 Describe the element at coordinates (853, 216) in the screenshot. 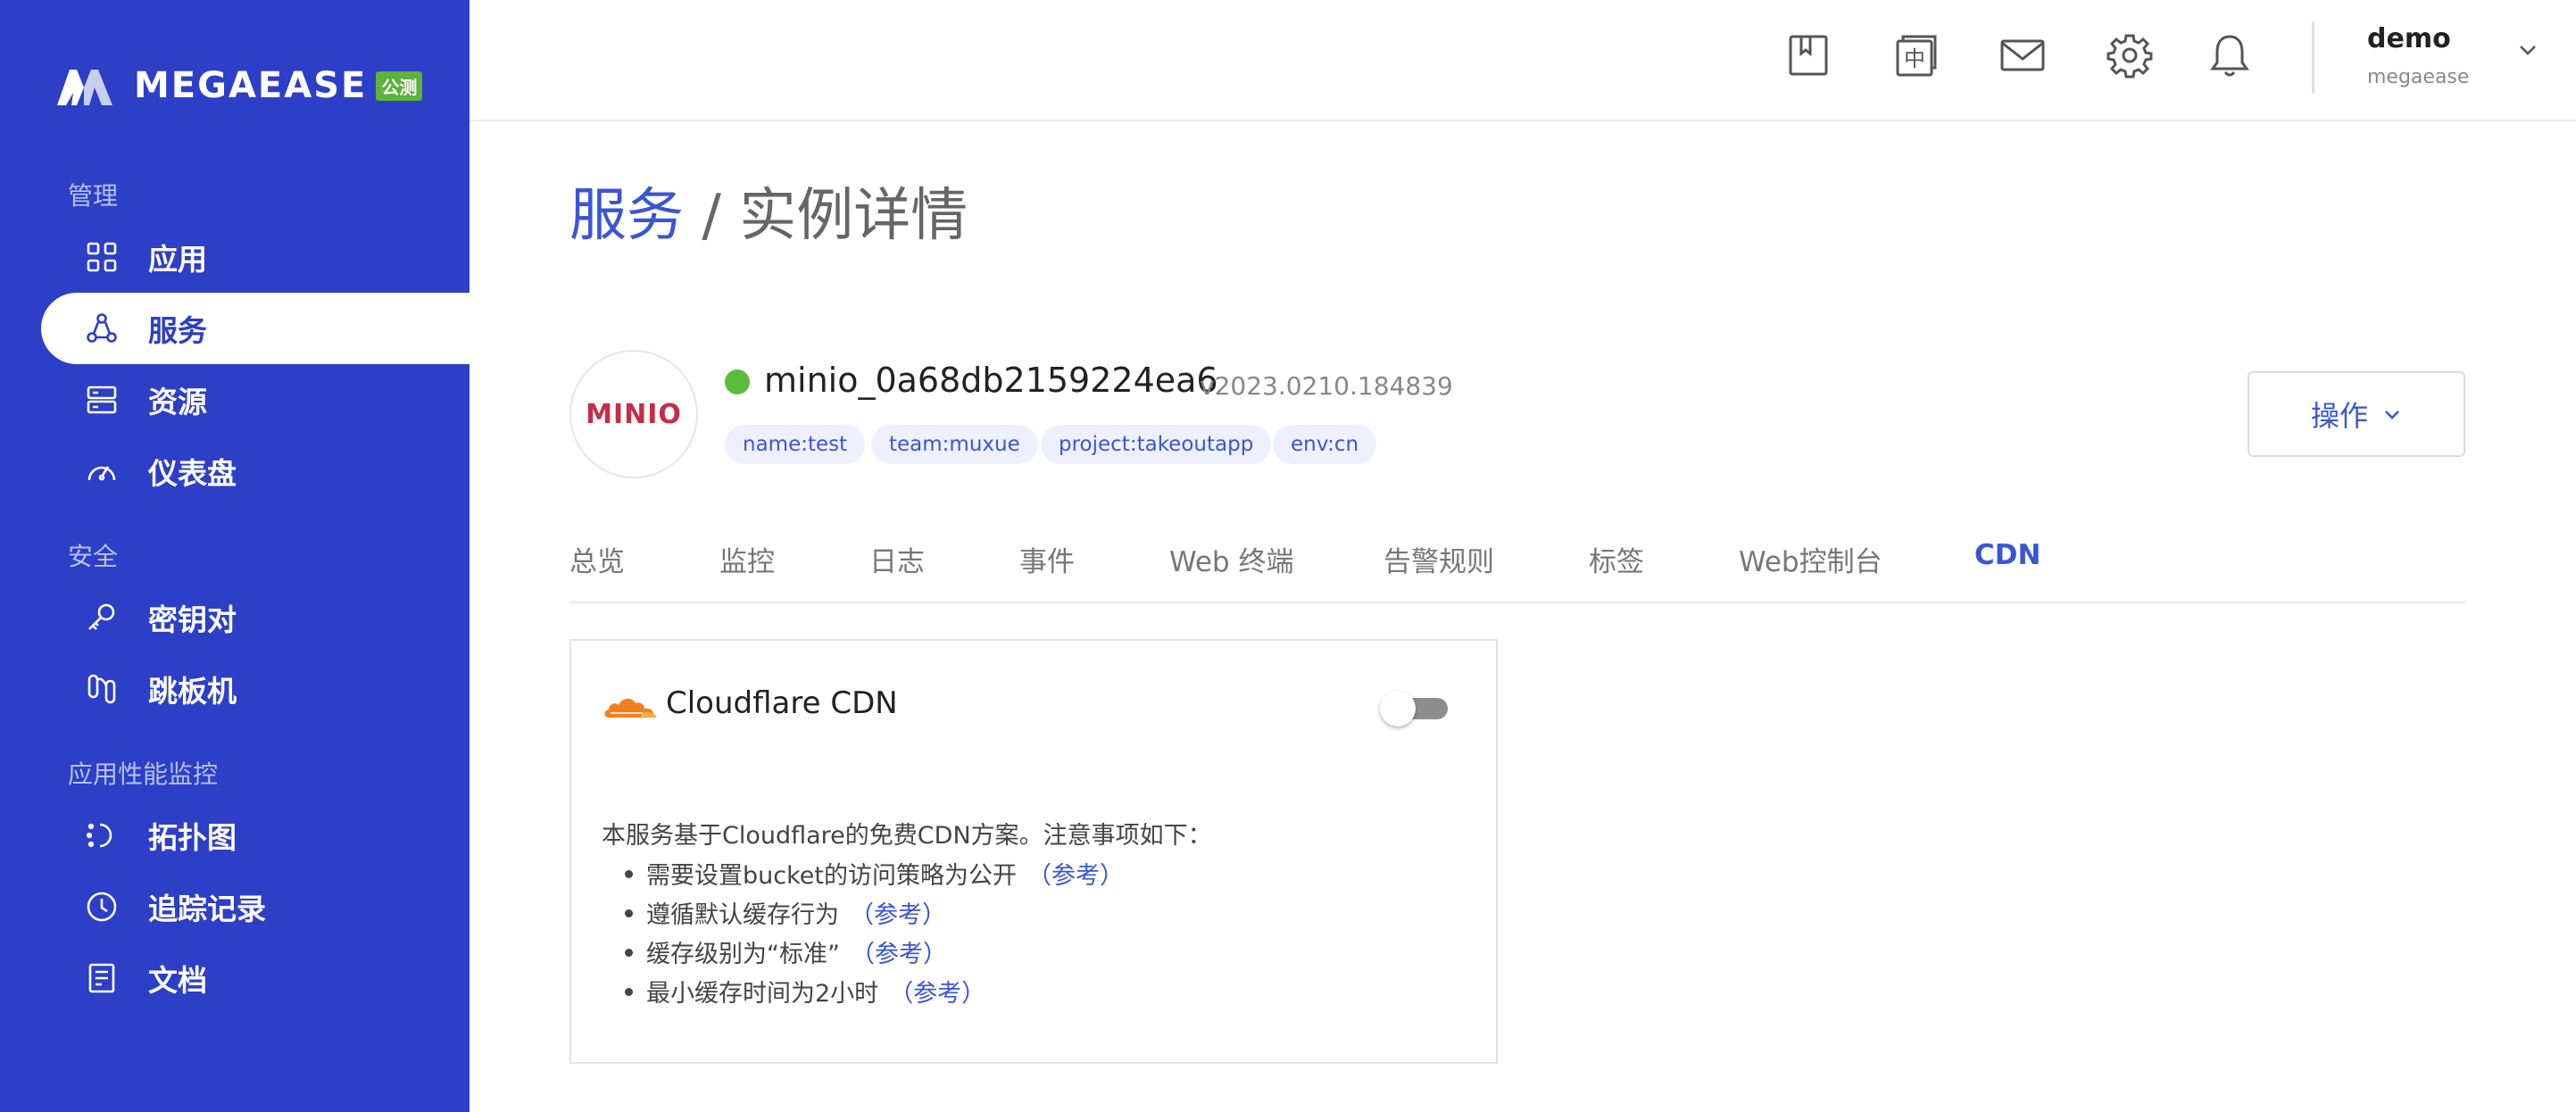

I see `page-title: 实例详情` at that location.